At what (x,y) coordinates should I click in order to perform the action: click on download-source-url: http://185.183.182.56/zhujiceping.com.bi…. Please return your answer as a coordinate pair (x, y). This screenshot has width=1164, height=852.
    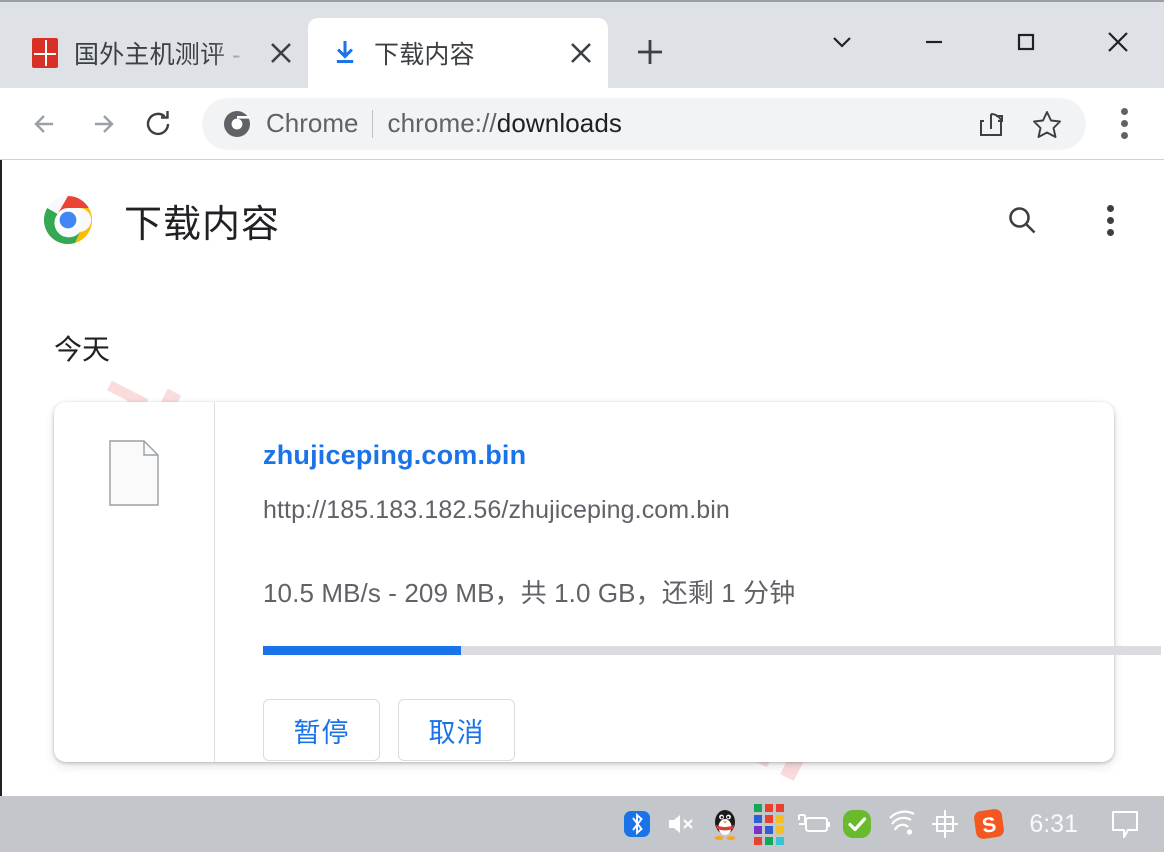
    Looking at the image, I should click on (496, 510).